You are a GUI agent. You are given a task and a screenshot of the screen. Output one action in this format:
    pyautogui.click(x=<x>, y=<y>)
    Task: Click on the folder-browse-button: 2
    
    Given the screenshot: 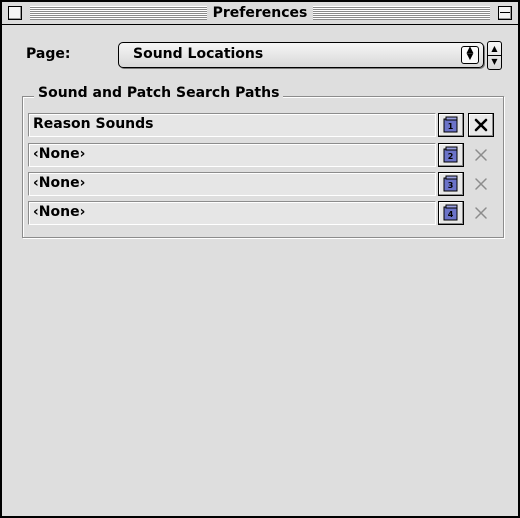 What is the action you would take?
    pyautogui.click(x=451, y=155)
    